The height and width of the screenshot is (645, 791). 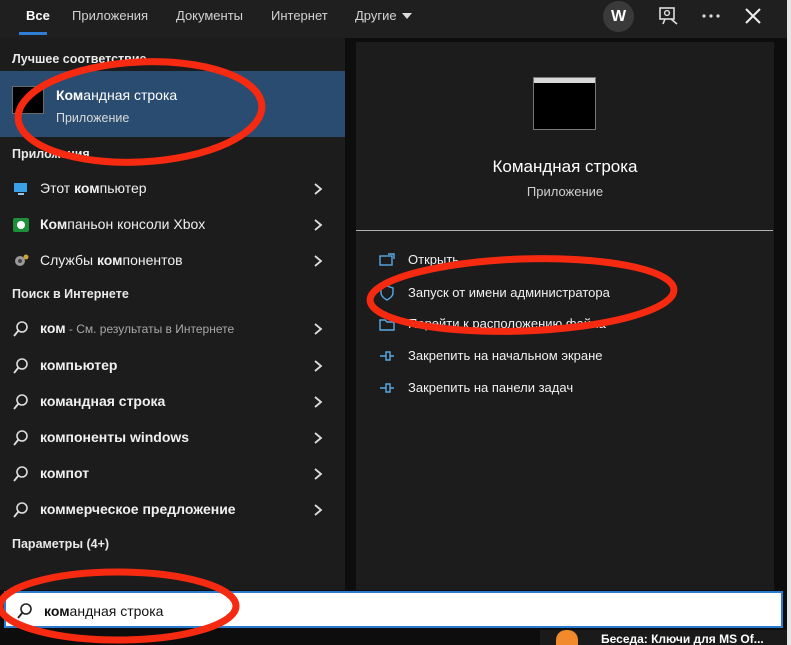 What do you see at coordinates (509, 292) in the screenshot?
I see `action-label: Запуск от имени администратора` at bounding box center [509, 292].